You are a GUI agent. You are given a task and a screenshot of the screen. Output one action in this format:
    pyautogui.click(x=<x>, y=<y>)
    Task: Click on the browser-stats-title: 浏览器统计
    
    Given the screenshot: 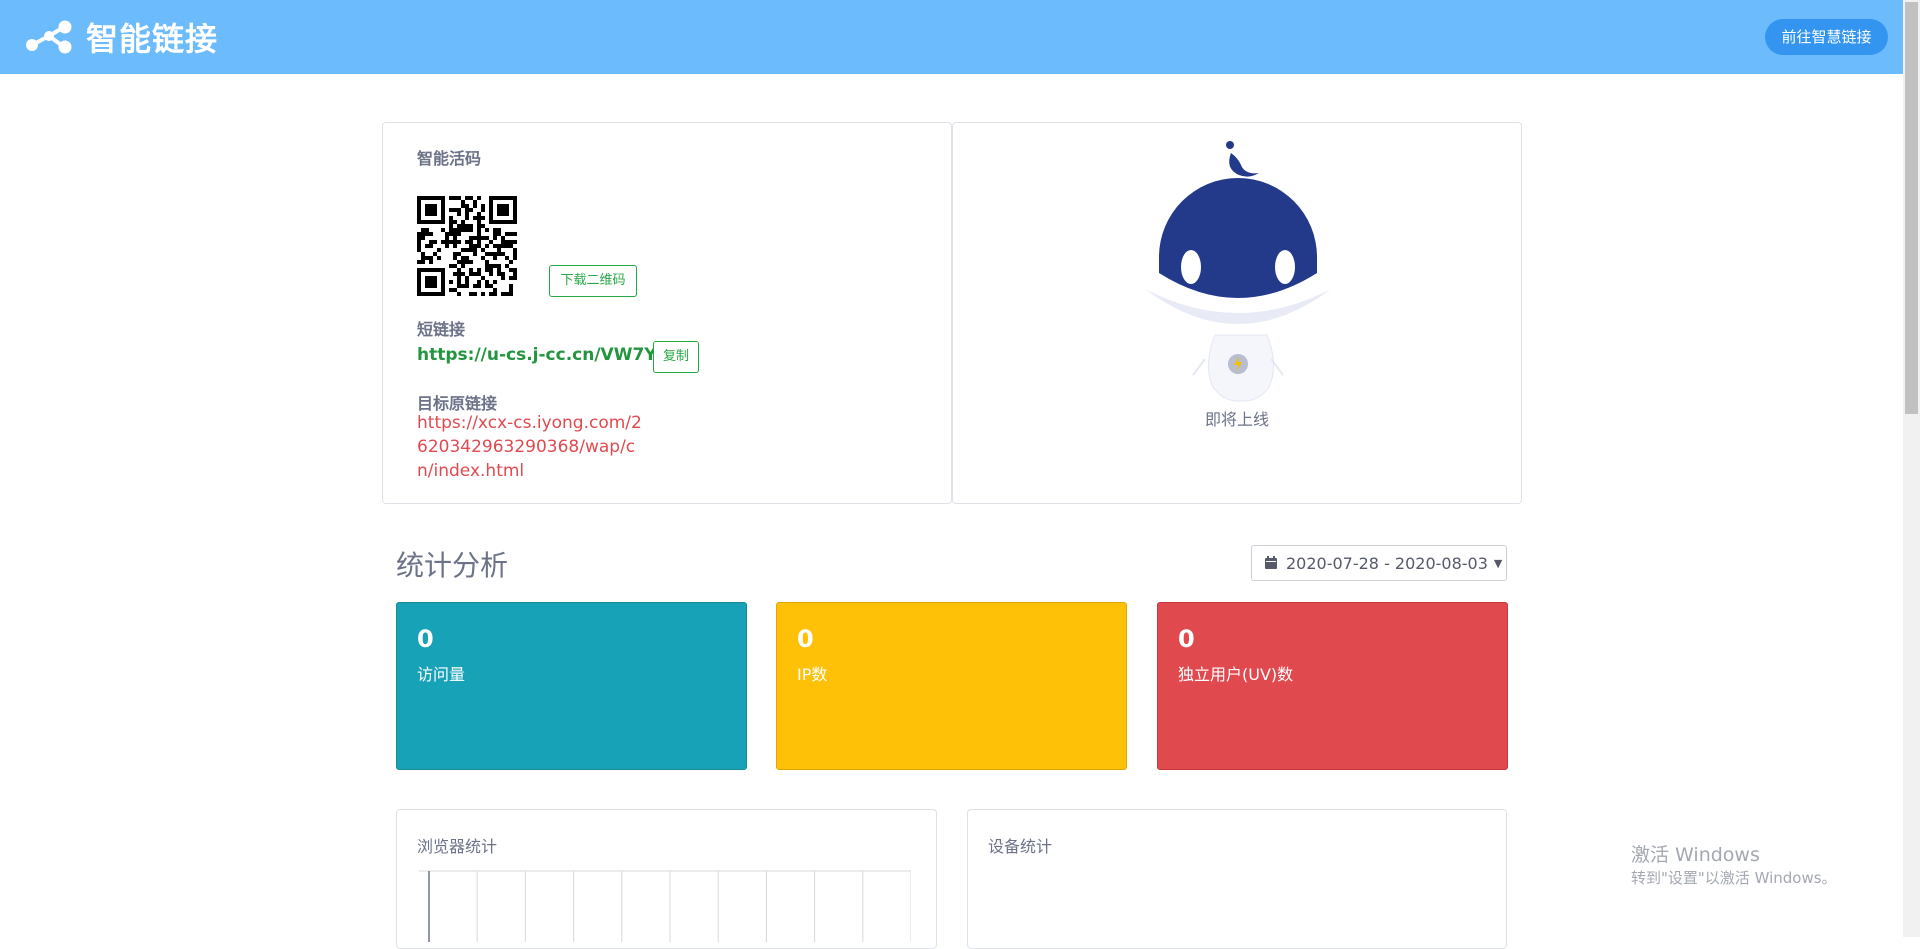 What is the action you would take?
    pyautogui.click(x=457, y=846)
    